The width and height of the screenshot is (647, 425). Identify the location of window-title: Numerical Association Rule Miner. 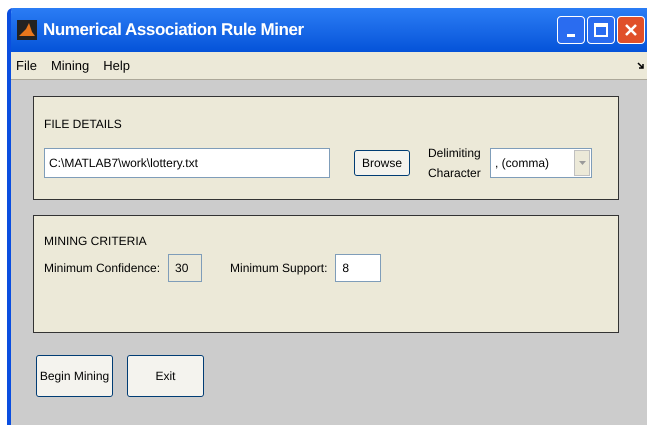
(173, 30).